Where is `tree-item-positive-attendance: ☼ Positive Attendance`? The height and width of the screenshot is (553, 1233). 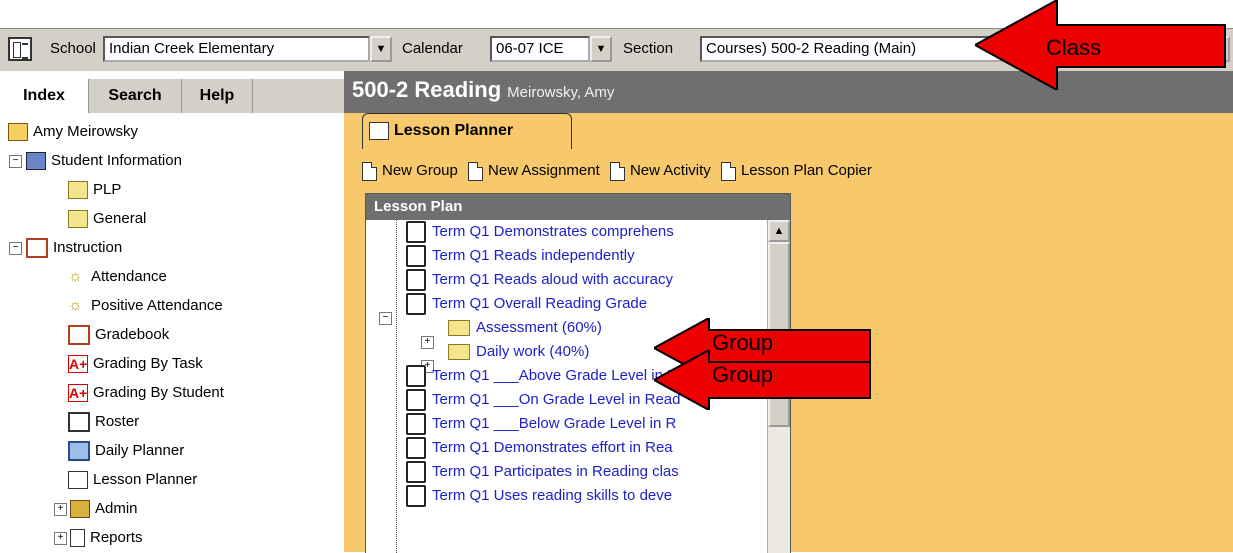
tree-item-positive-attendance: ☼ Positive Attendance is located at coordinates (145, 306).